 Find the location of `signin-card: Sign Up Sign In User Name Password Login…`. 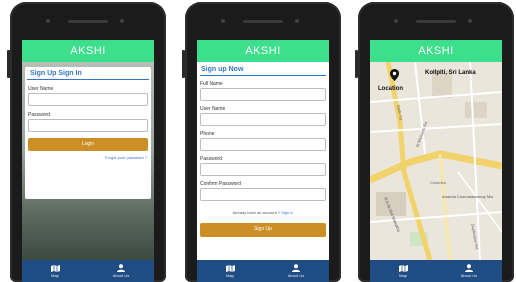

signin-card: Sign Up Sign In User Name Password Login… is located at coordinates (88, 133).